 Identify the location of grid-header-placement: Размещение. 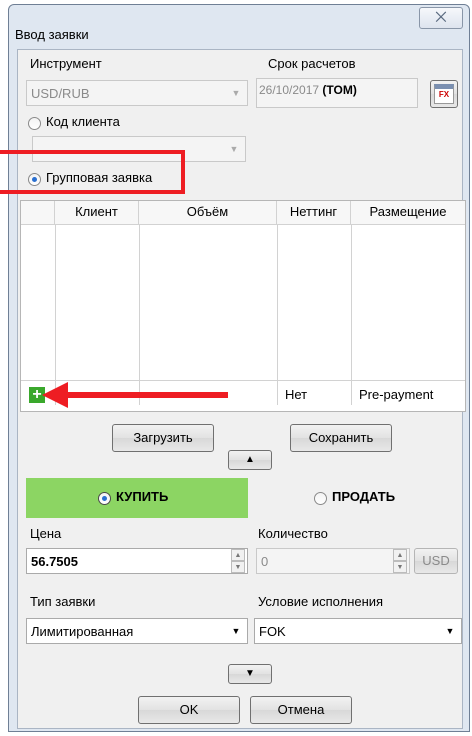
(408, 213).